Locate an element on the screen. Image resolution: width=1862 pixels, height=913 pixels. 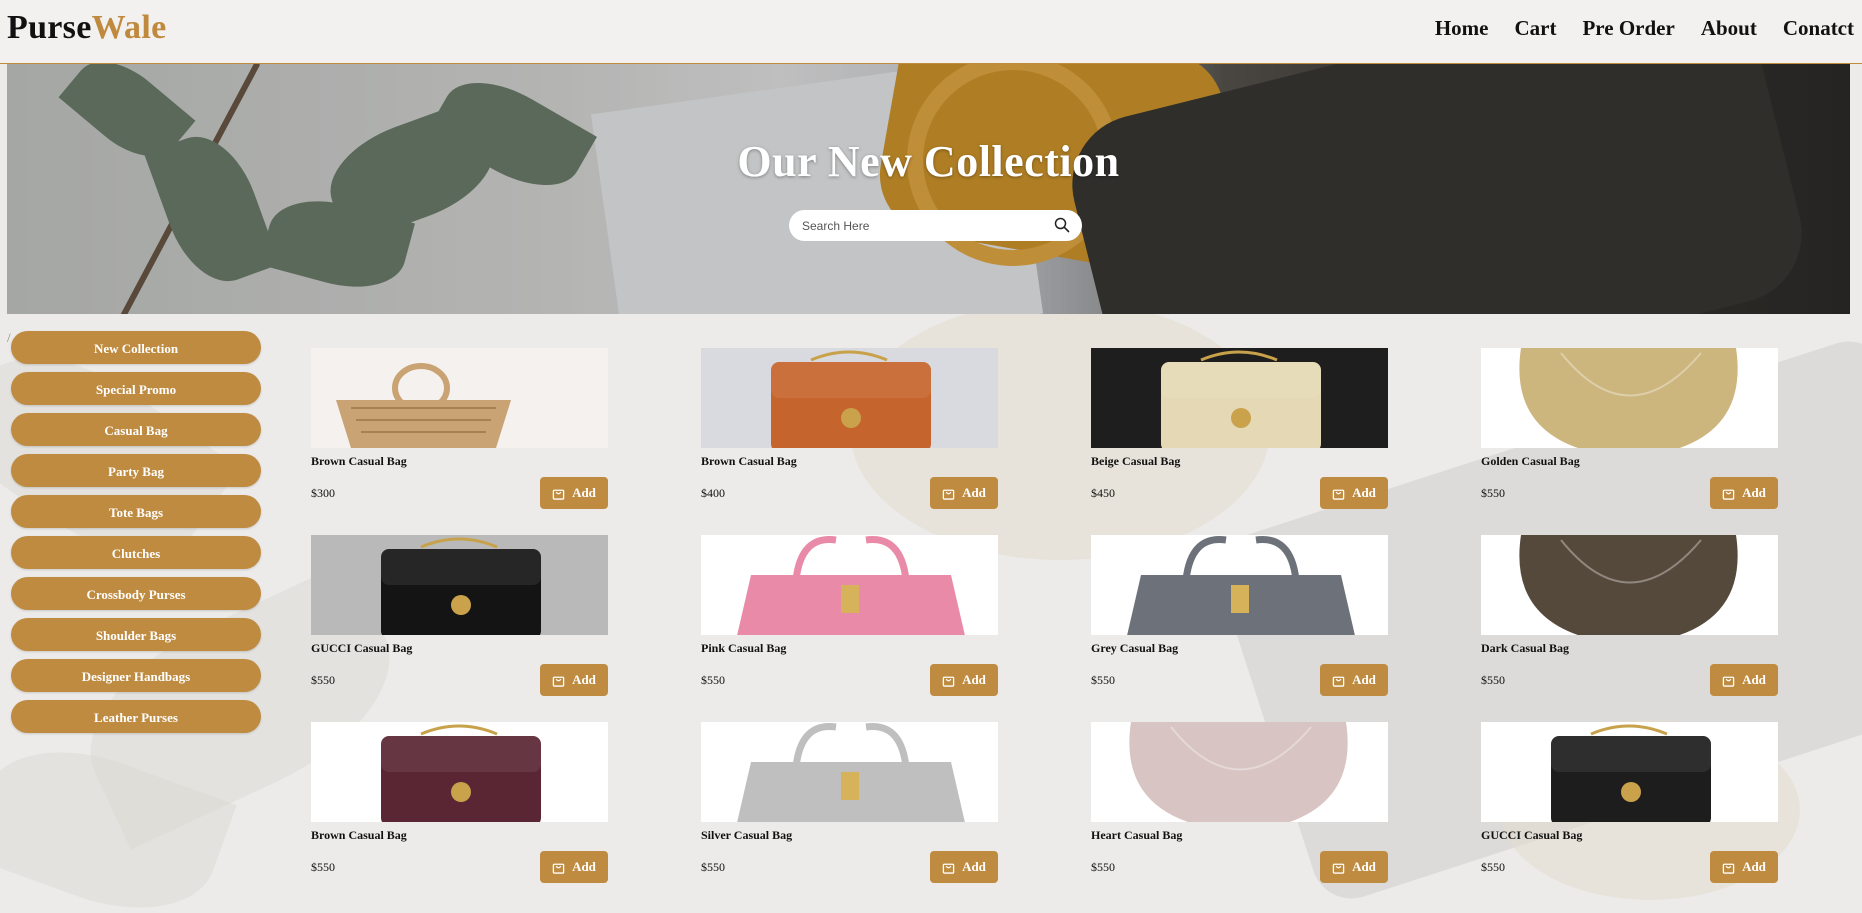
nav-pre-order: Pre Order is located at coordinates (1628, 28).